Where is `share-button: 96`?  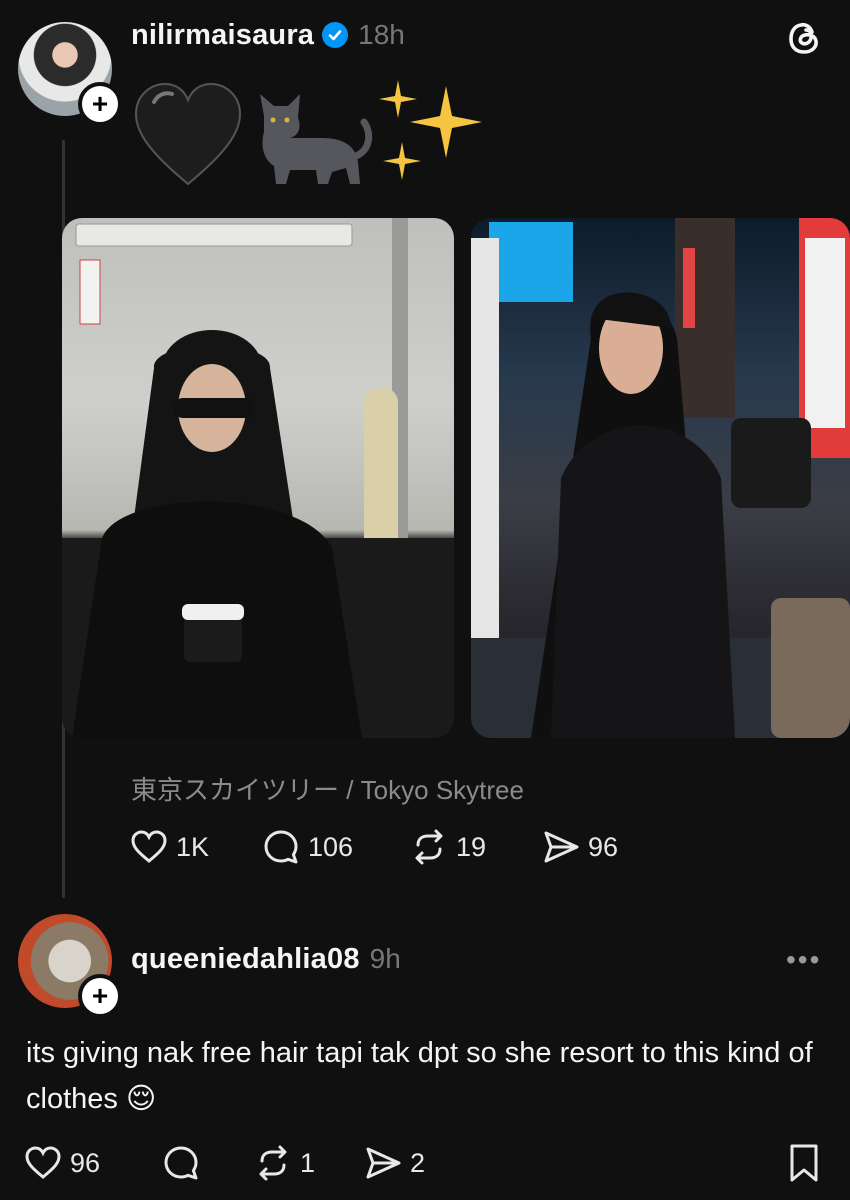
share-button: 96 is located at coordinates (602, 847).